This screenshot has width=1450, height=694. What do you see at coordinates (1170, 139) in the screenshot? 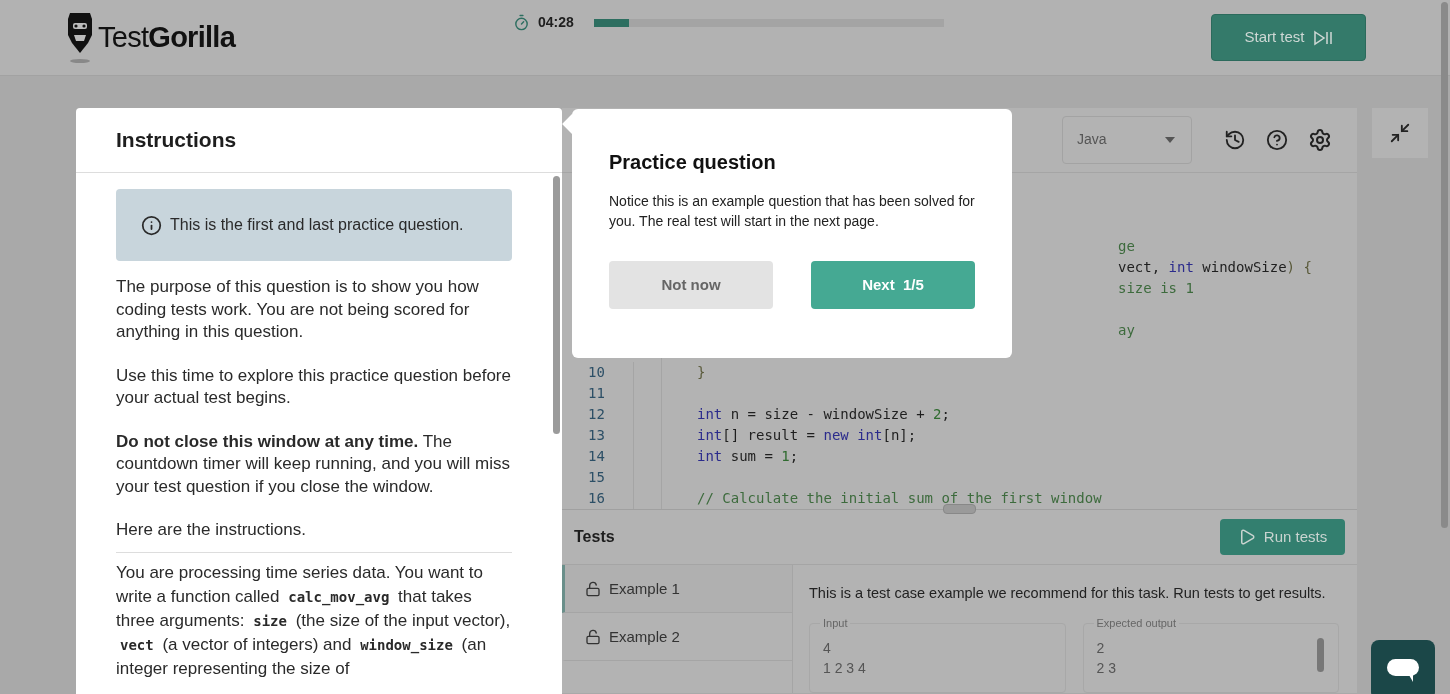
I see `caret-icon` at bounding box center [1170, 139].